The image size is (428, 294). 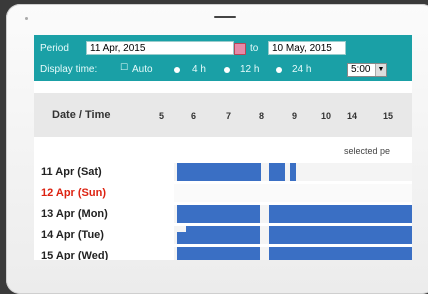 I want to click on hour-header: 5, so click(x=162, y=116).